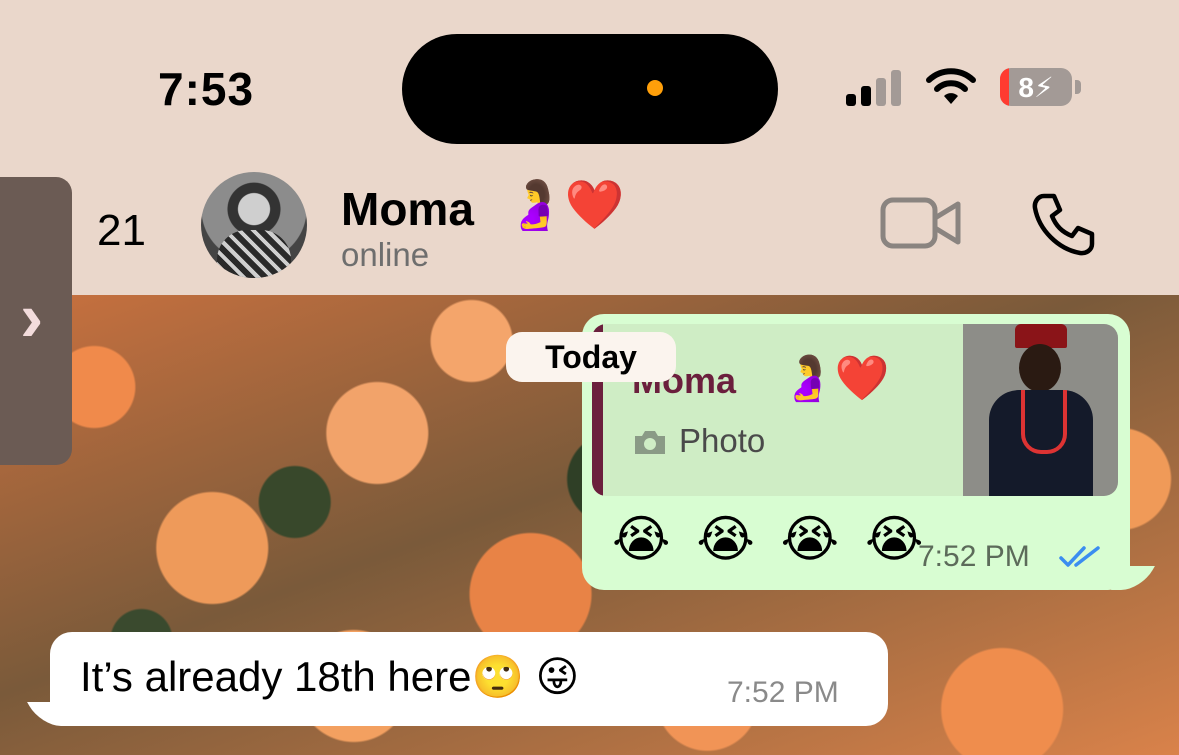 This screenshot has width=1179, height=755. What do you see at coordinates (254, 225) in the screenshot?
I see `avatar` at bounding box center [254, 225].